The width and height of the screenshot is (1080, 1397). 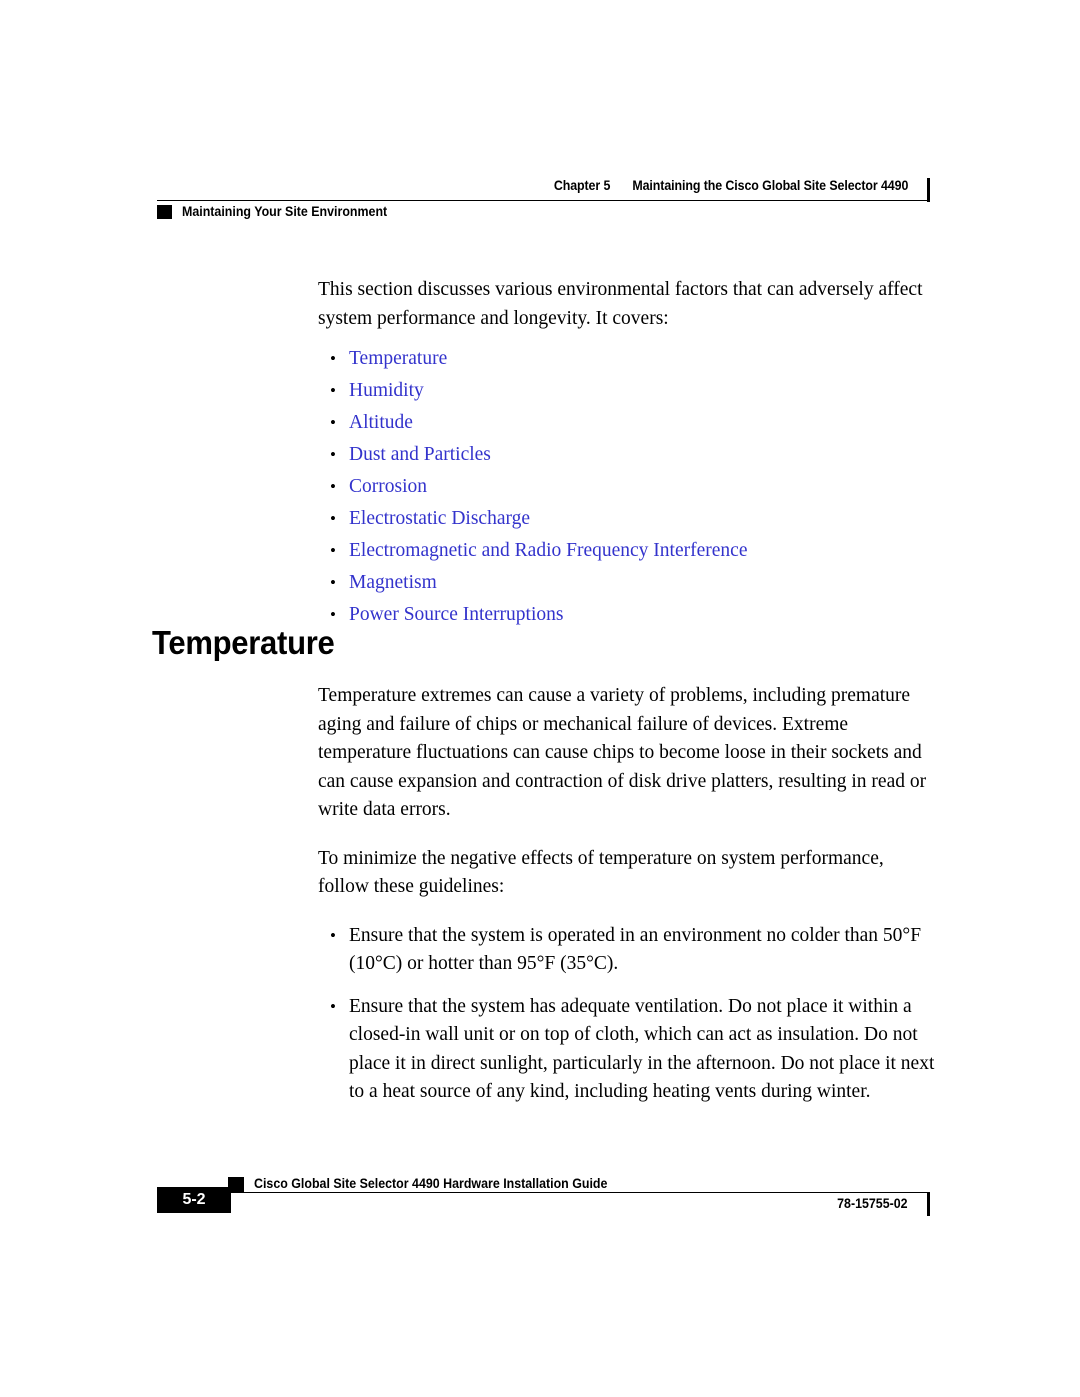 What do you see at coordinates (393, 582) in the screenshot?
I see `xref-link-magnetism: Magnetism` at bounding box center [393, 582].